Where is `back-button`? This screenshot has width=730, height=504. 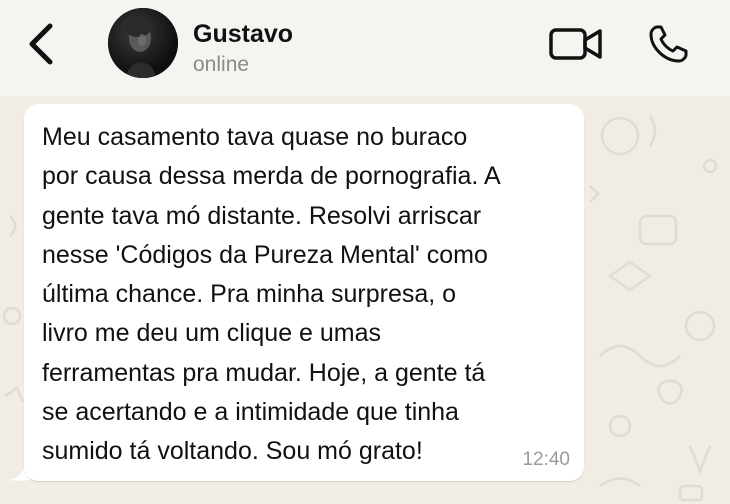
back-button is located at coordinates (42, 44).